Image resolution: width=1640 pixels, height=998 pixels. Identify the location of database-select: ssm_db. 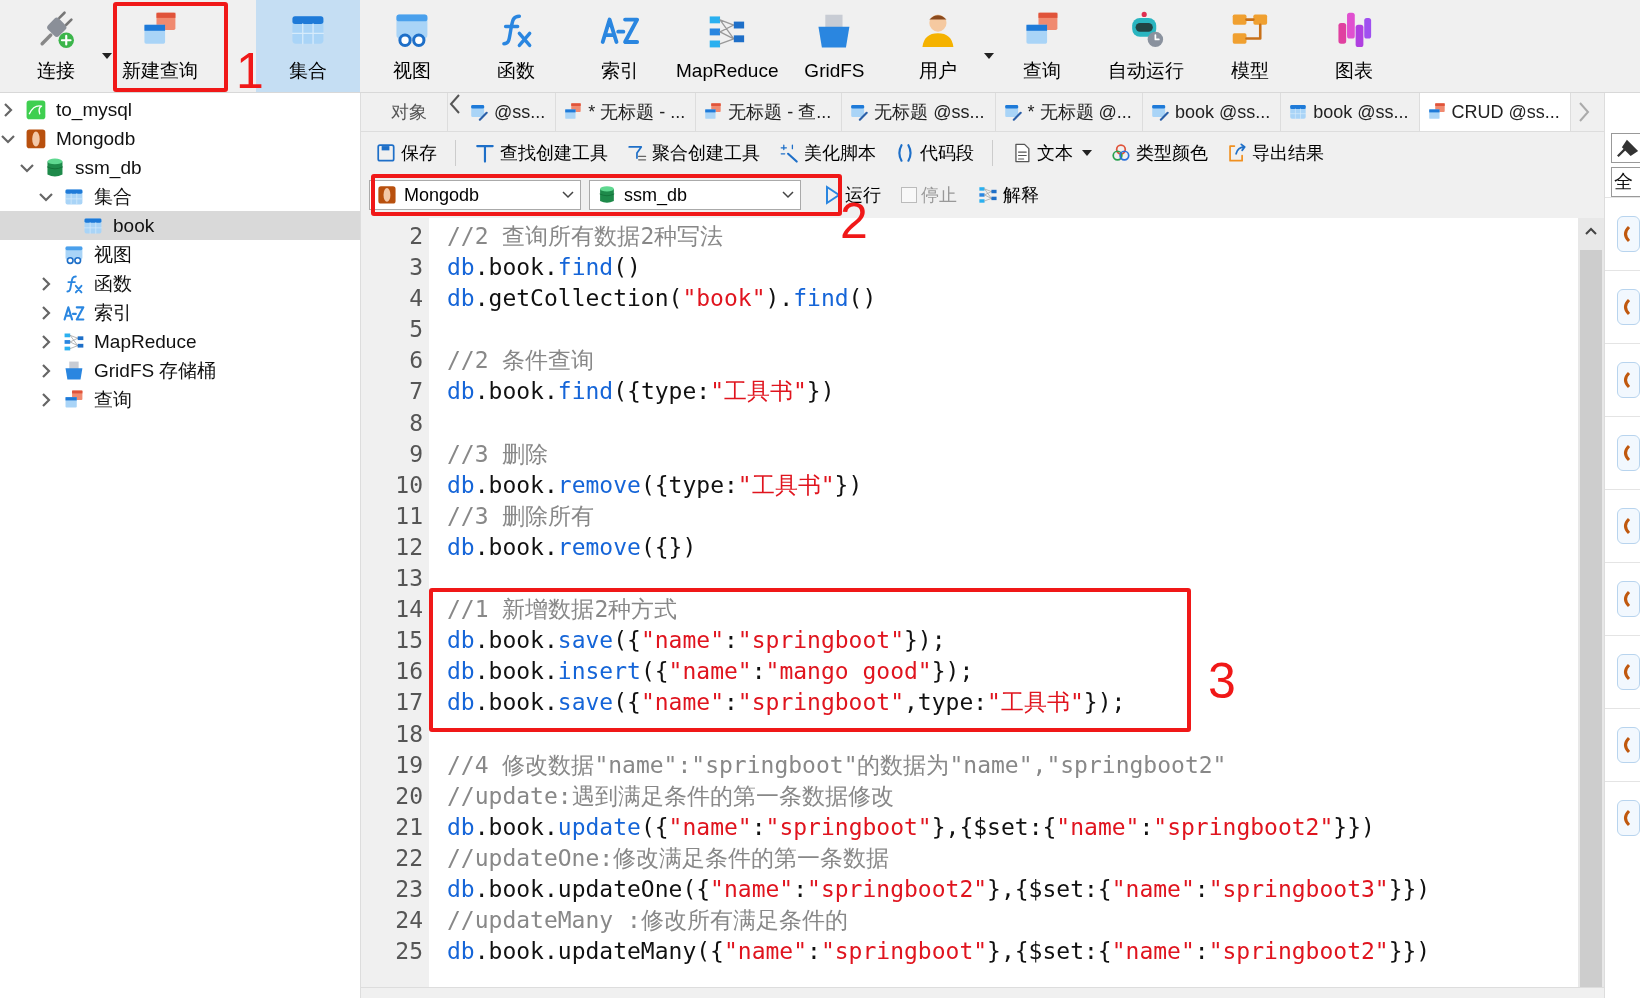
(695, 195).